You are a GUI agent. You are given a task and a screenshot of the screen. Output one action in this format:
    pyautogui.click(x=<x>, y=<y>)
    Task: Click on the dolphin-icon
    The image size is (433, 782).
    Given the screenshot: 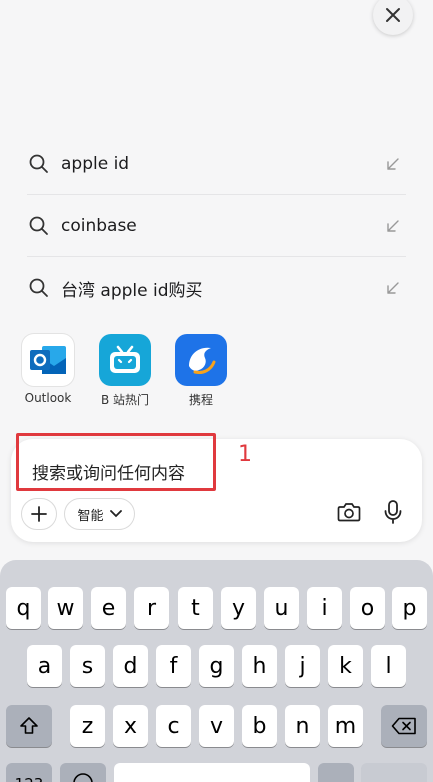 What is the action you would take?
    pyautogui.click(x=201, y=360)
    